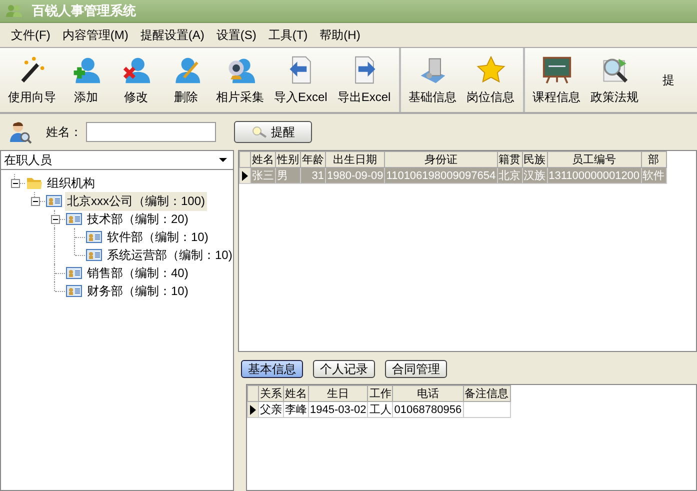 The image size is (697, 491). What do you see at coordinates (136, 80) in the screenshot?
I see `toolbar-button: 修改` at bounding box center [136, 80].